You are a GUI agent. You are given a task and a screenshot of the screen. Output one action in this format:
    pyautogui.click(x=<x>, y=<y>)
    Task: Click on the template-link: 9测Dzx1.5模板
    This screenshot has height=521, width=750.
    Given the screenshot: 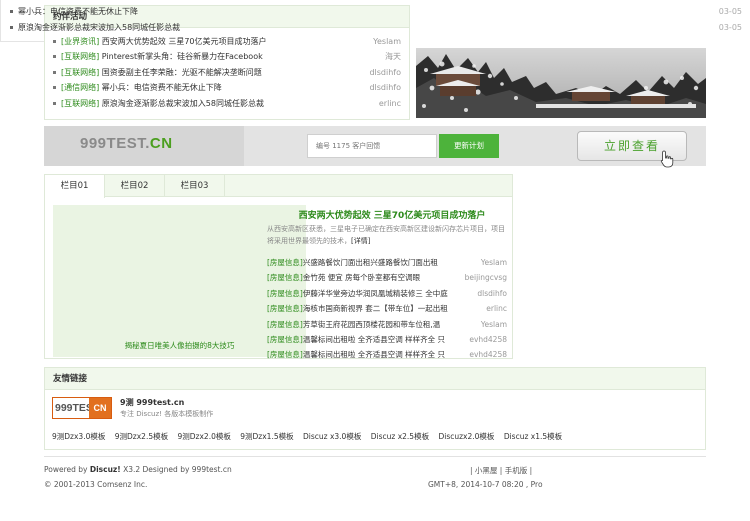 What is the action you would take?
    pyautogui.click(x=266, y=436)
    